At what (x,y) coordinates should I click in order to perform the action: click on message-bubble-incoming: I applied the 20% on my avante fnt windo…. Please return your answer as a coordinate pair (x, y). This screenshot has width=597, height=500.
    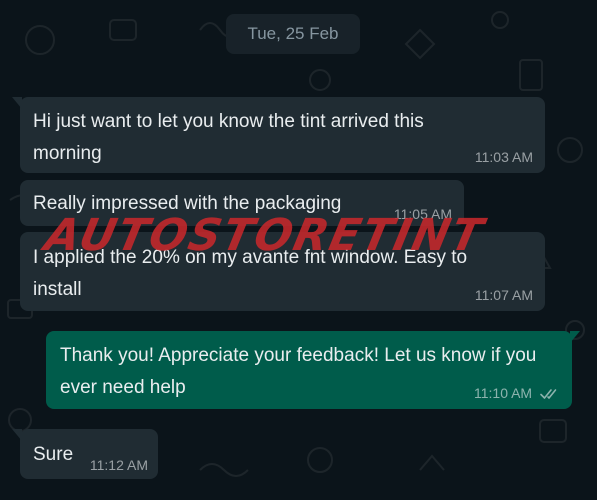
    Looking at the image, I should click on (282, 271).